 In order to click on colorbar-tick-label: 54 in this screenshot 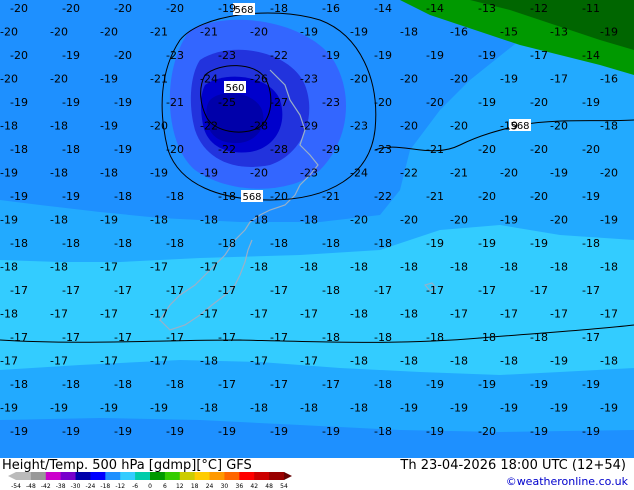, I will do `click(284, 486)`.